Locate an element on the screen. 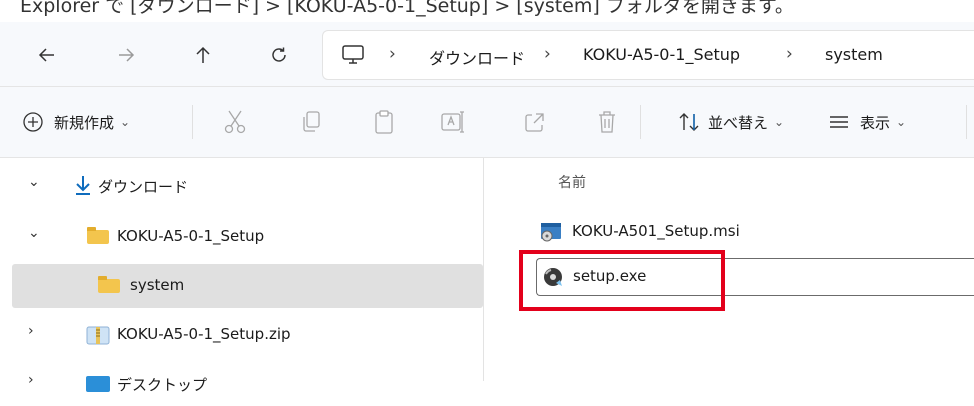  rename-button is located at coordinates (453, 122).